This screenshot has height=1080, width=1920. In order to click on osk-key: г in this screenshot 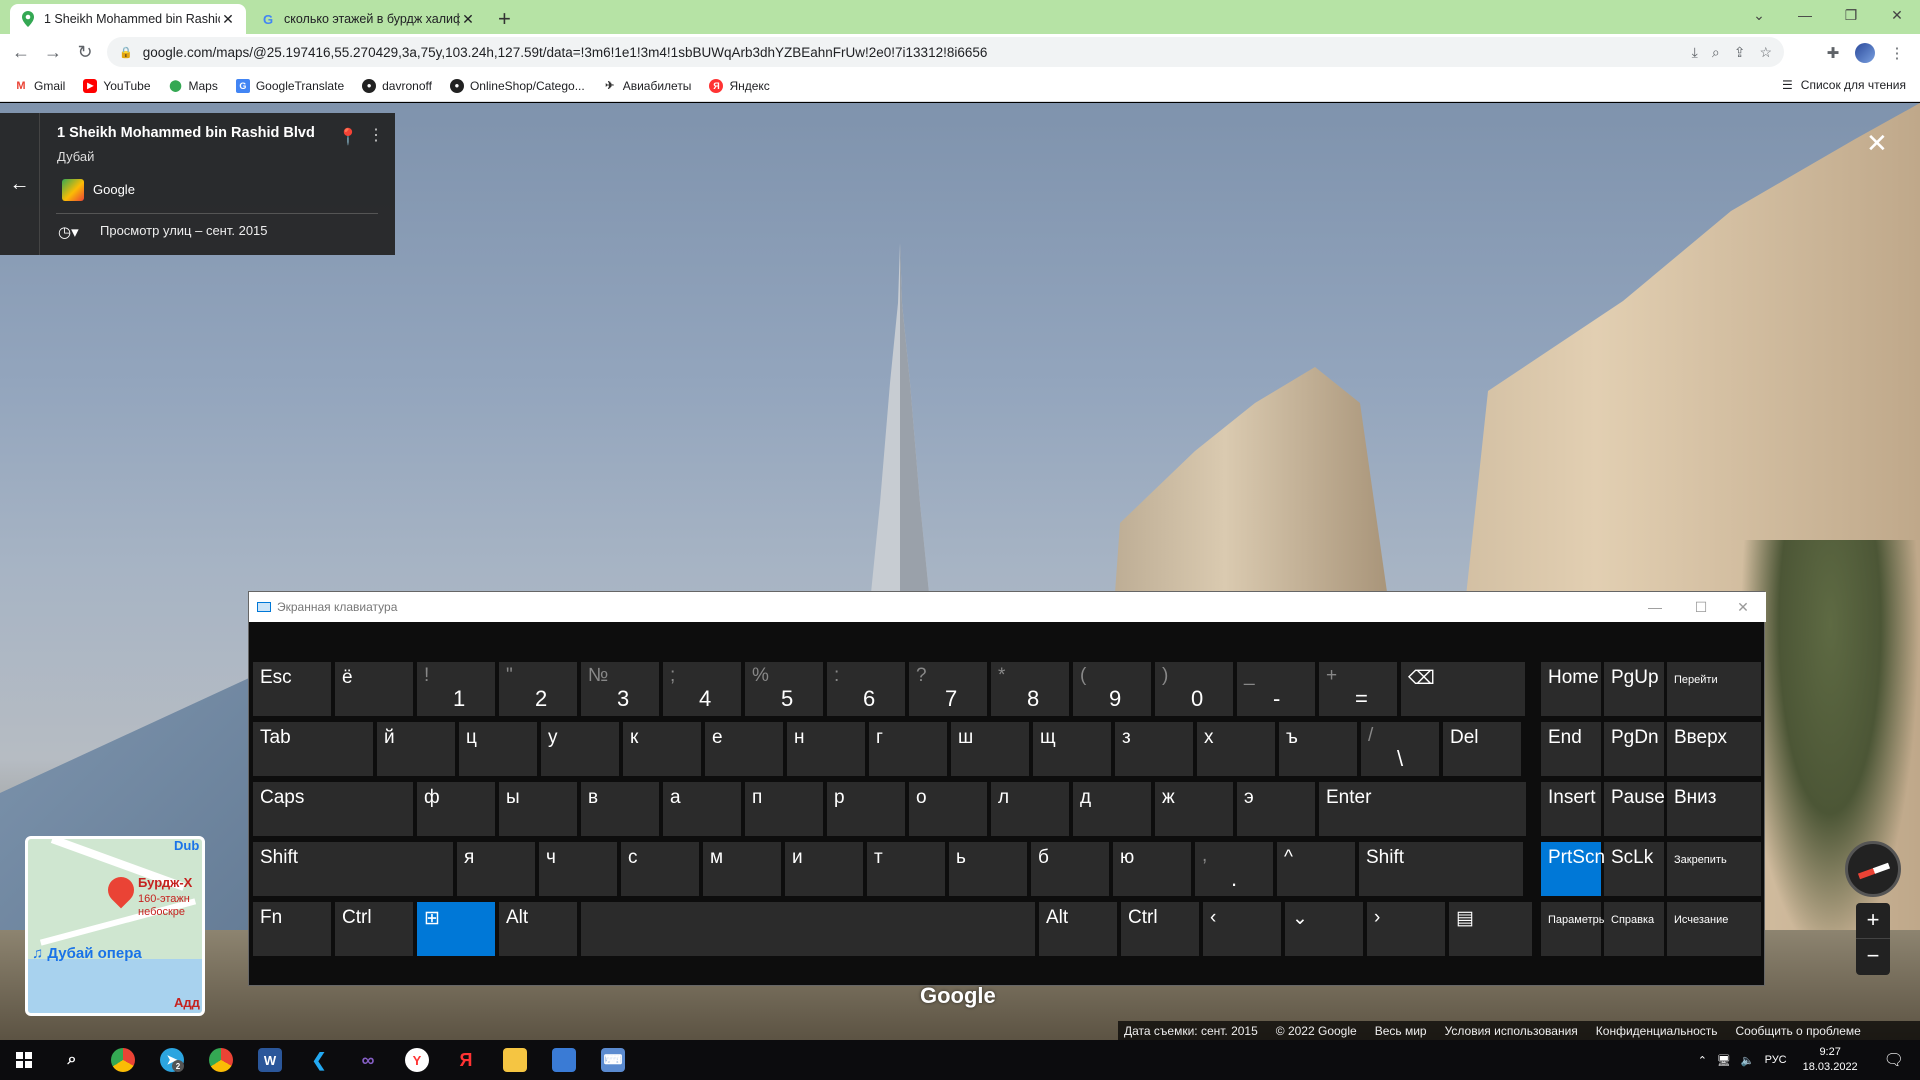, I will do `click(908, 749)`.